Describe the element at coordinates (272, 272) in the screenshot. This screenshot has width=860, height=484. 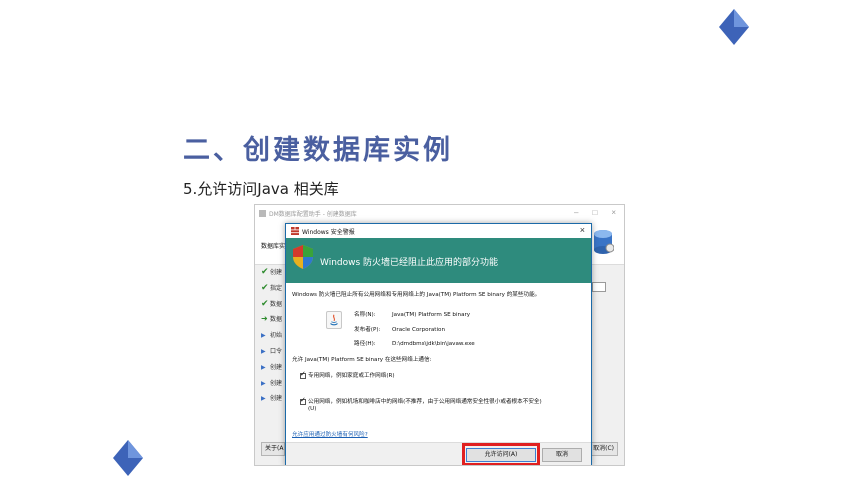
I see `step-item: ✔创建` at that location.